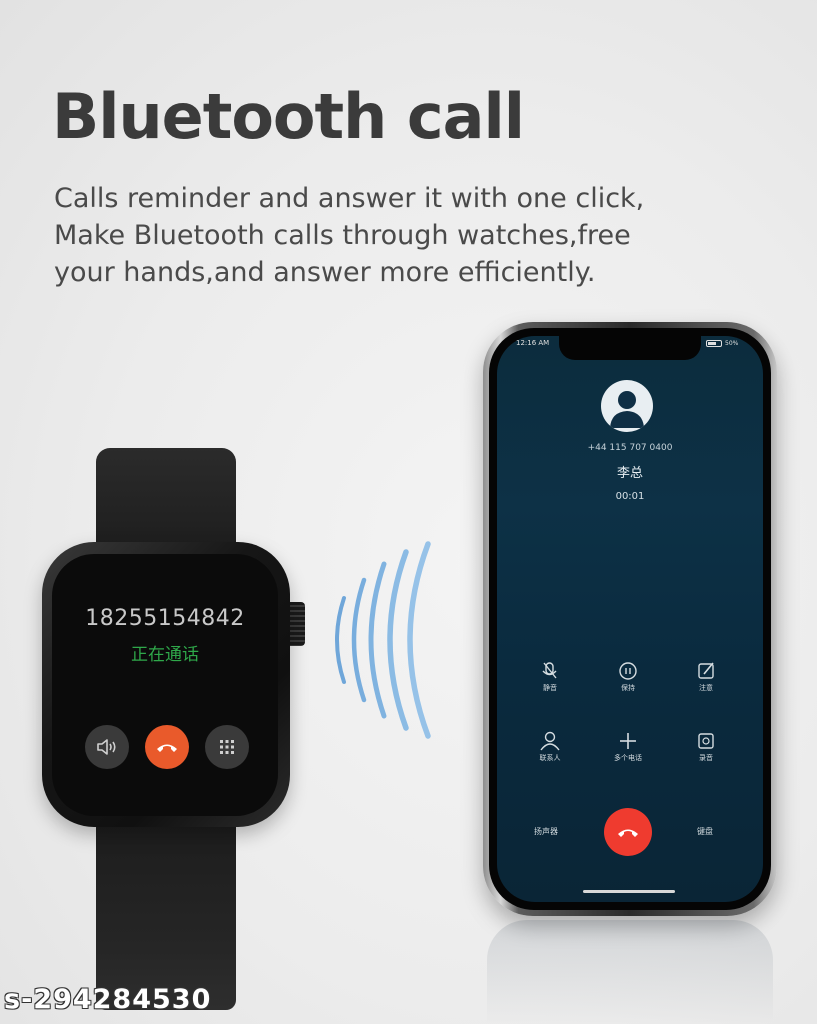  I want to click on add-call-label: 多个电话, so click(628, 758).